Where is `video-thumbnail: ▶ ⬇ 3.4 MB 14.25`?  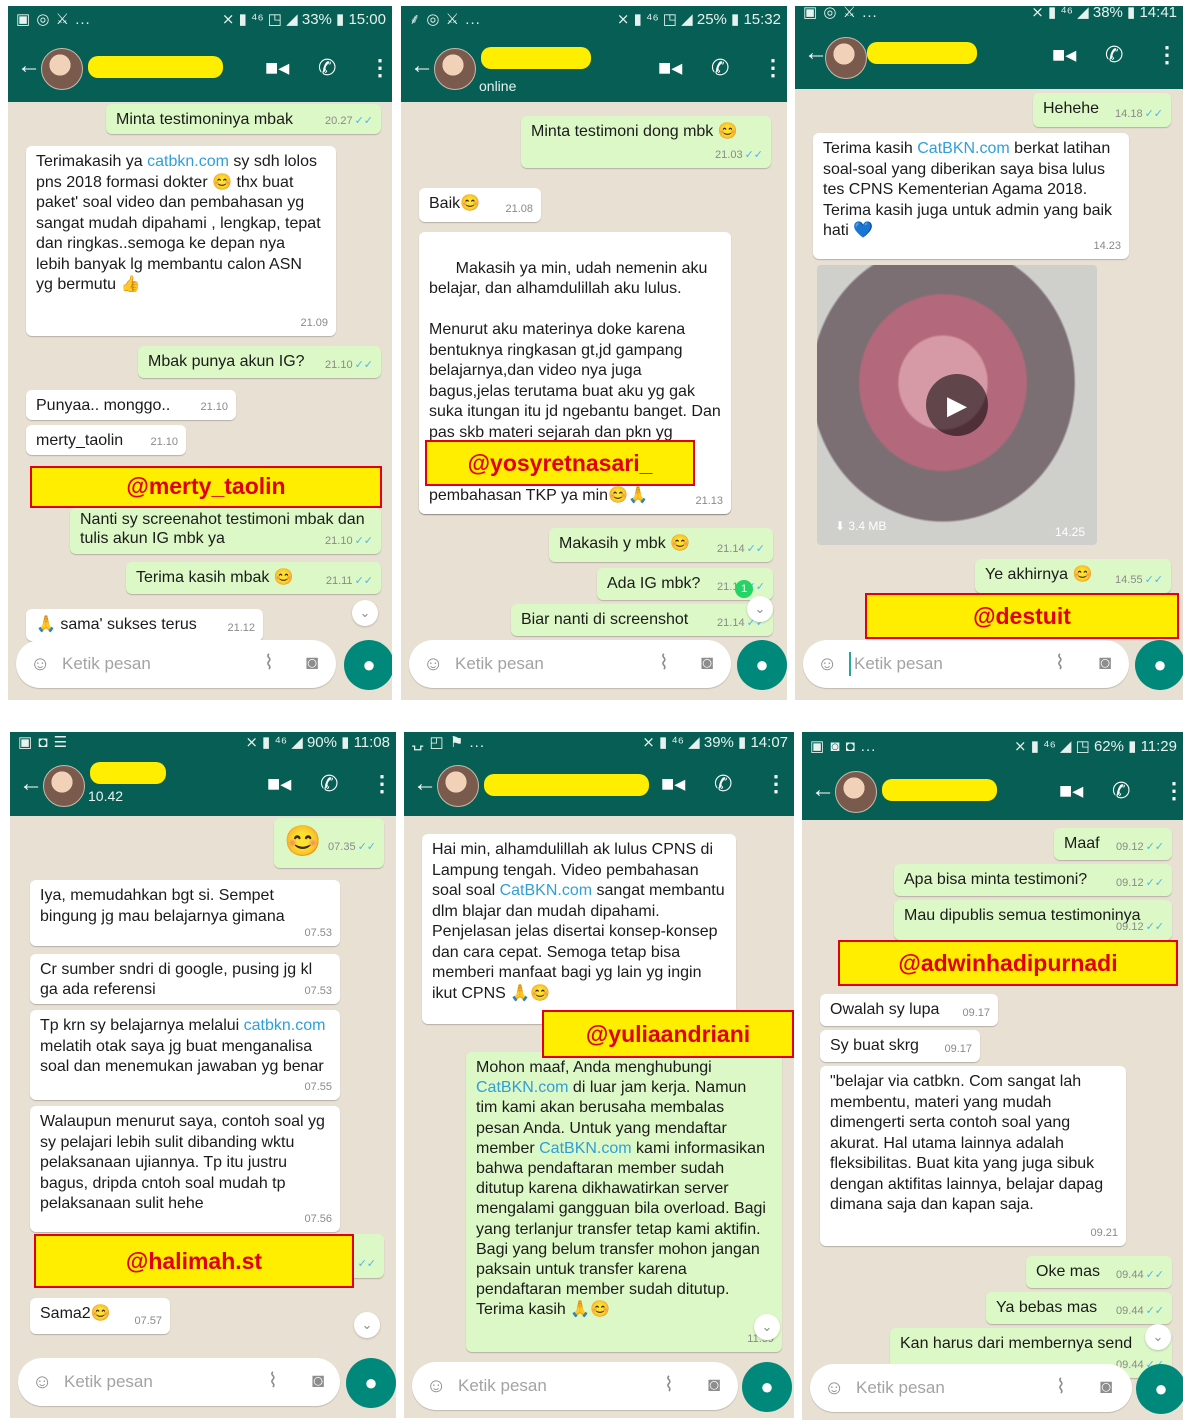 video-thumbnail: ▶ ⬇ 3.4 MB 14.25 is located at coordinates (957, 405).